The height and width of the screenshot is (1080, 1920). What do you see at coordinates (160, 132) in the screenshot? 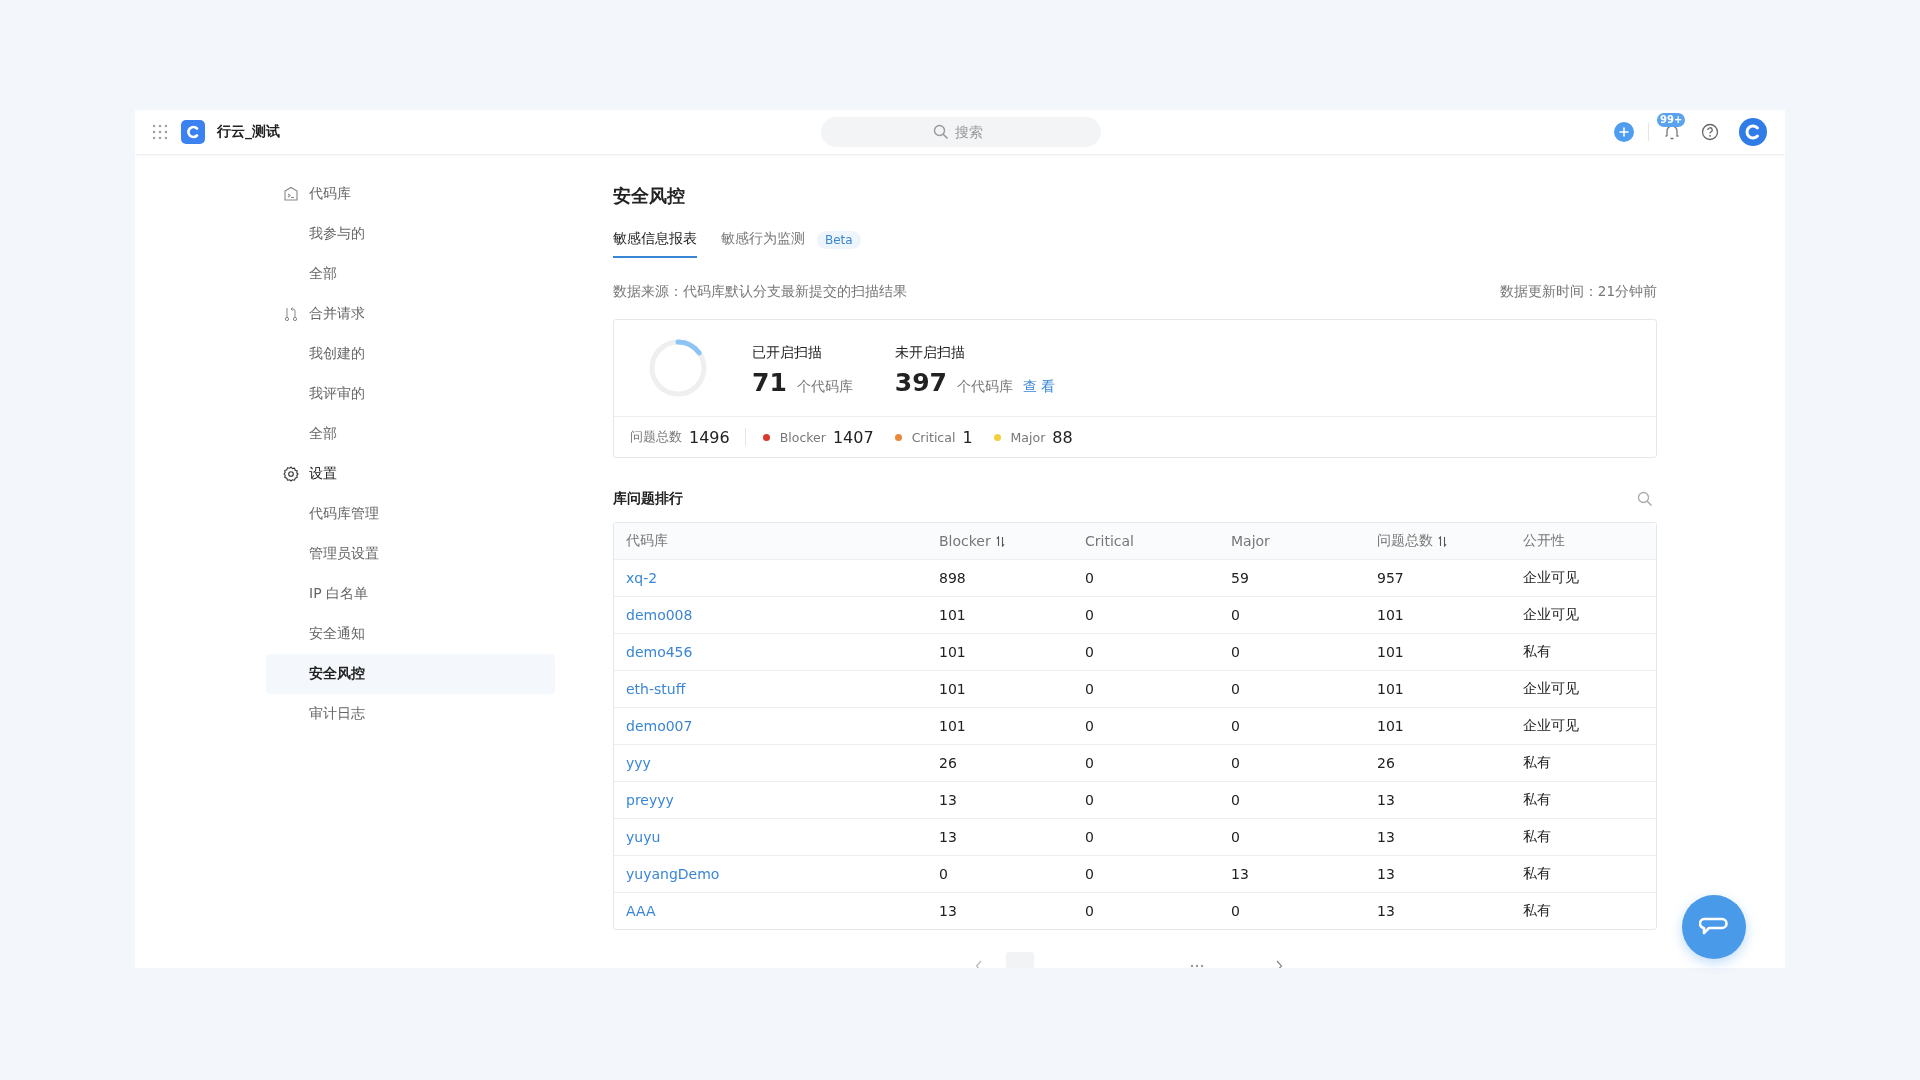
I see `app-grid-icon` at bounding box center [160, 132].